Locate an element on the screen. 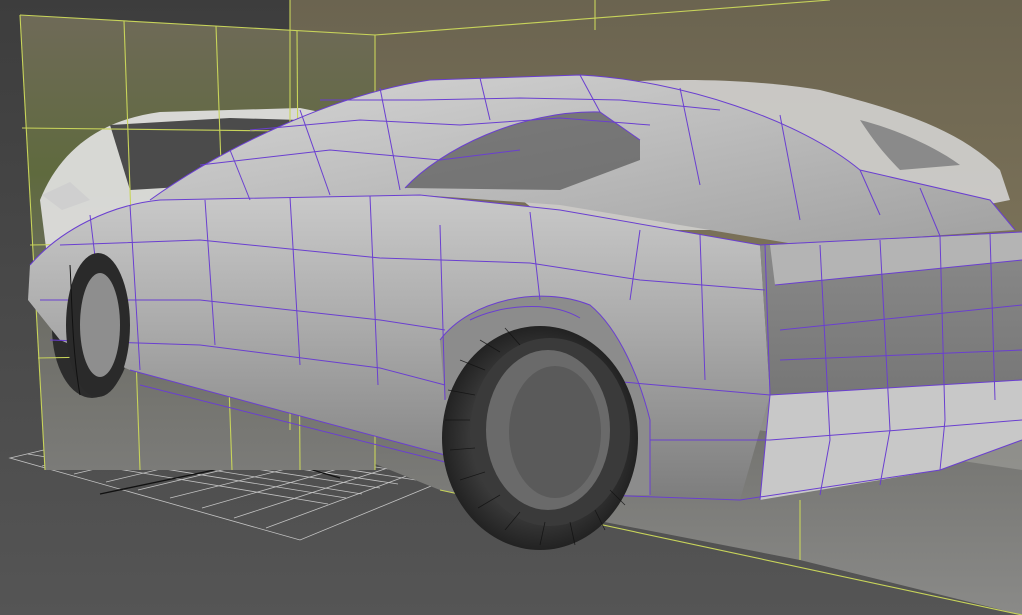  front-wheel-mesh is located at coordinates (98, 325).